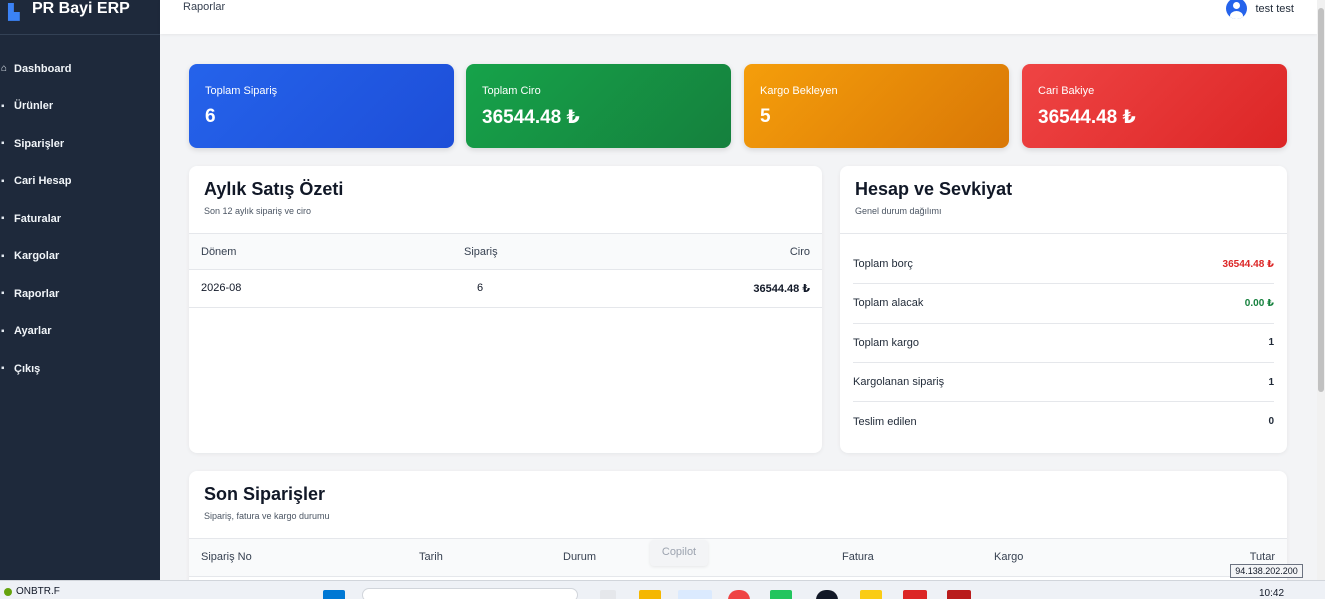  What do you see at coordinates (334, 594) in the screenshot?
I see `start-icon` at bounding box center [334, 594].